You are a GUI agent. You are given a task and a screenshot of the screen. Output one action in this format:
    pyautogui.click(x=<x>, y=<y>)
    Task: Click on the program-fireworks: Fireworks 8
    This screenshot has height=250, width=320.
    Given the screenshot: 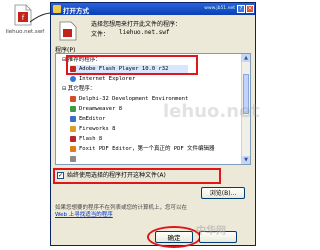 What is the action you would take?
    pyautogui.click(x=92, y=129)
    